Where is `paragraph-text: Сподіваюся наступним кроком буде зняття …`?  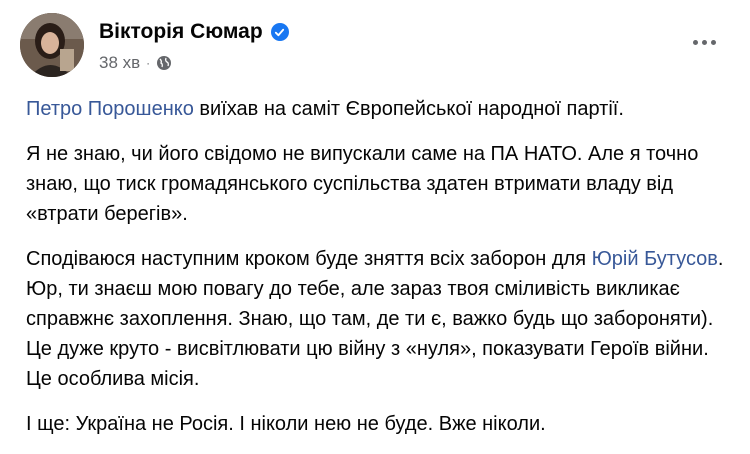
paragraph-text: Сподіваюся наступним кроком буде зняття … is located at coordinates (309, 259).